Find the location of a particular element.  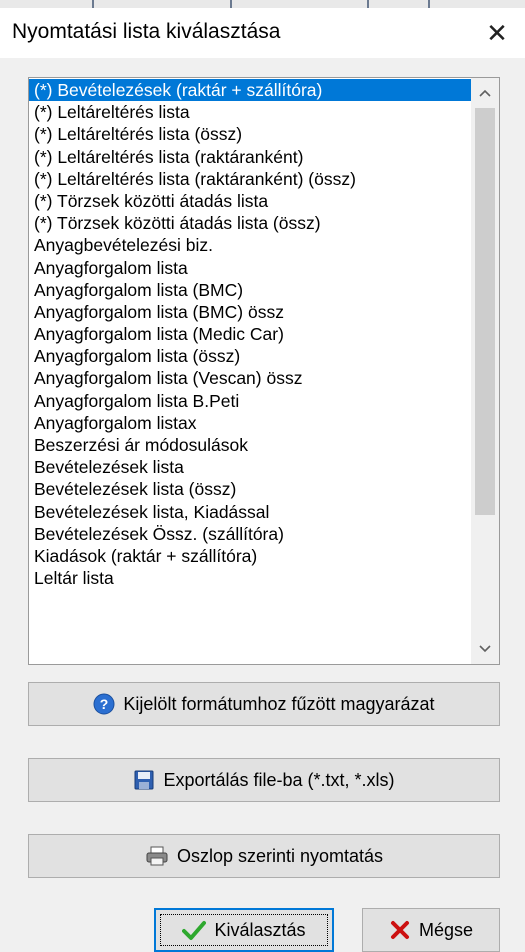

list-item: Leltár lista is located at coordinates (250, 578).